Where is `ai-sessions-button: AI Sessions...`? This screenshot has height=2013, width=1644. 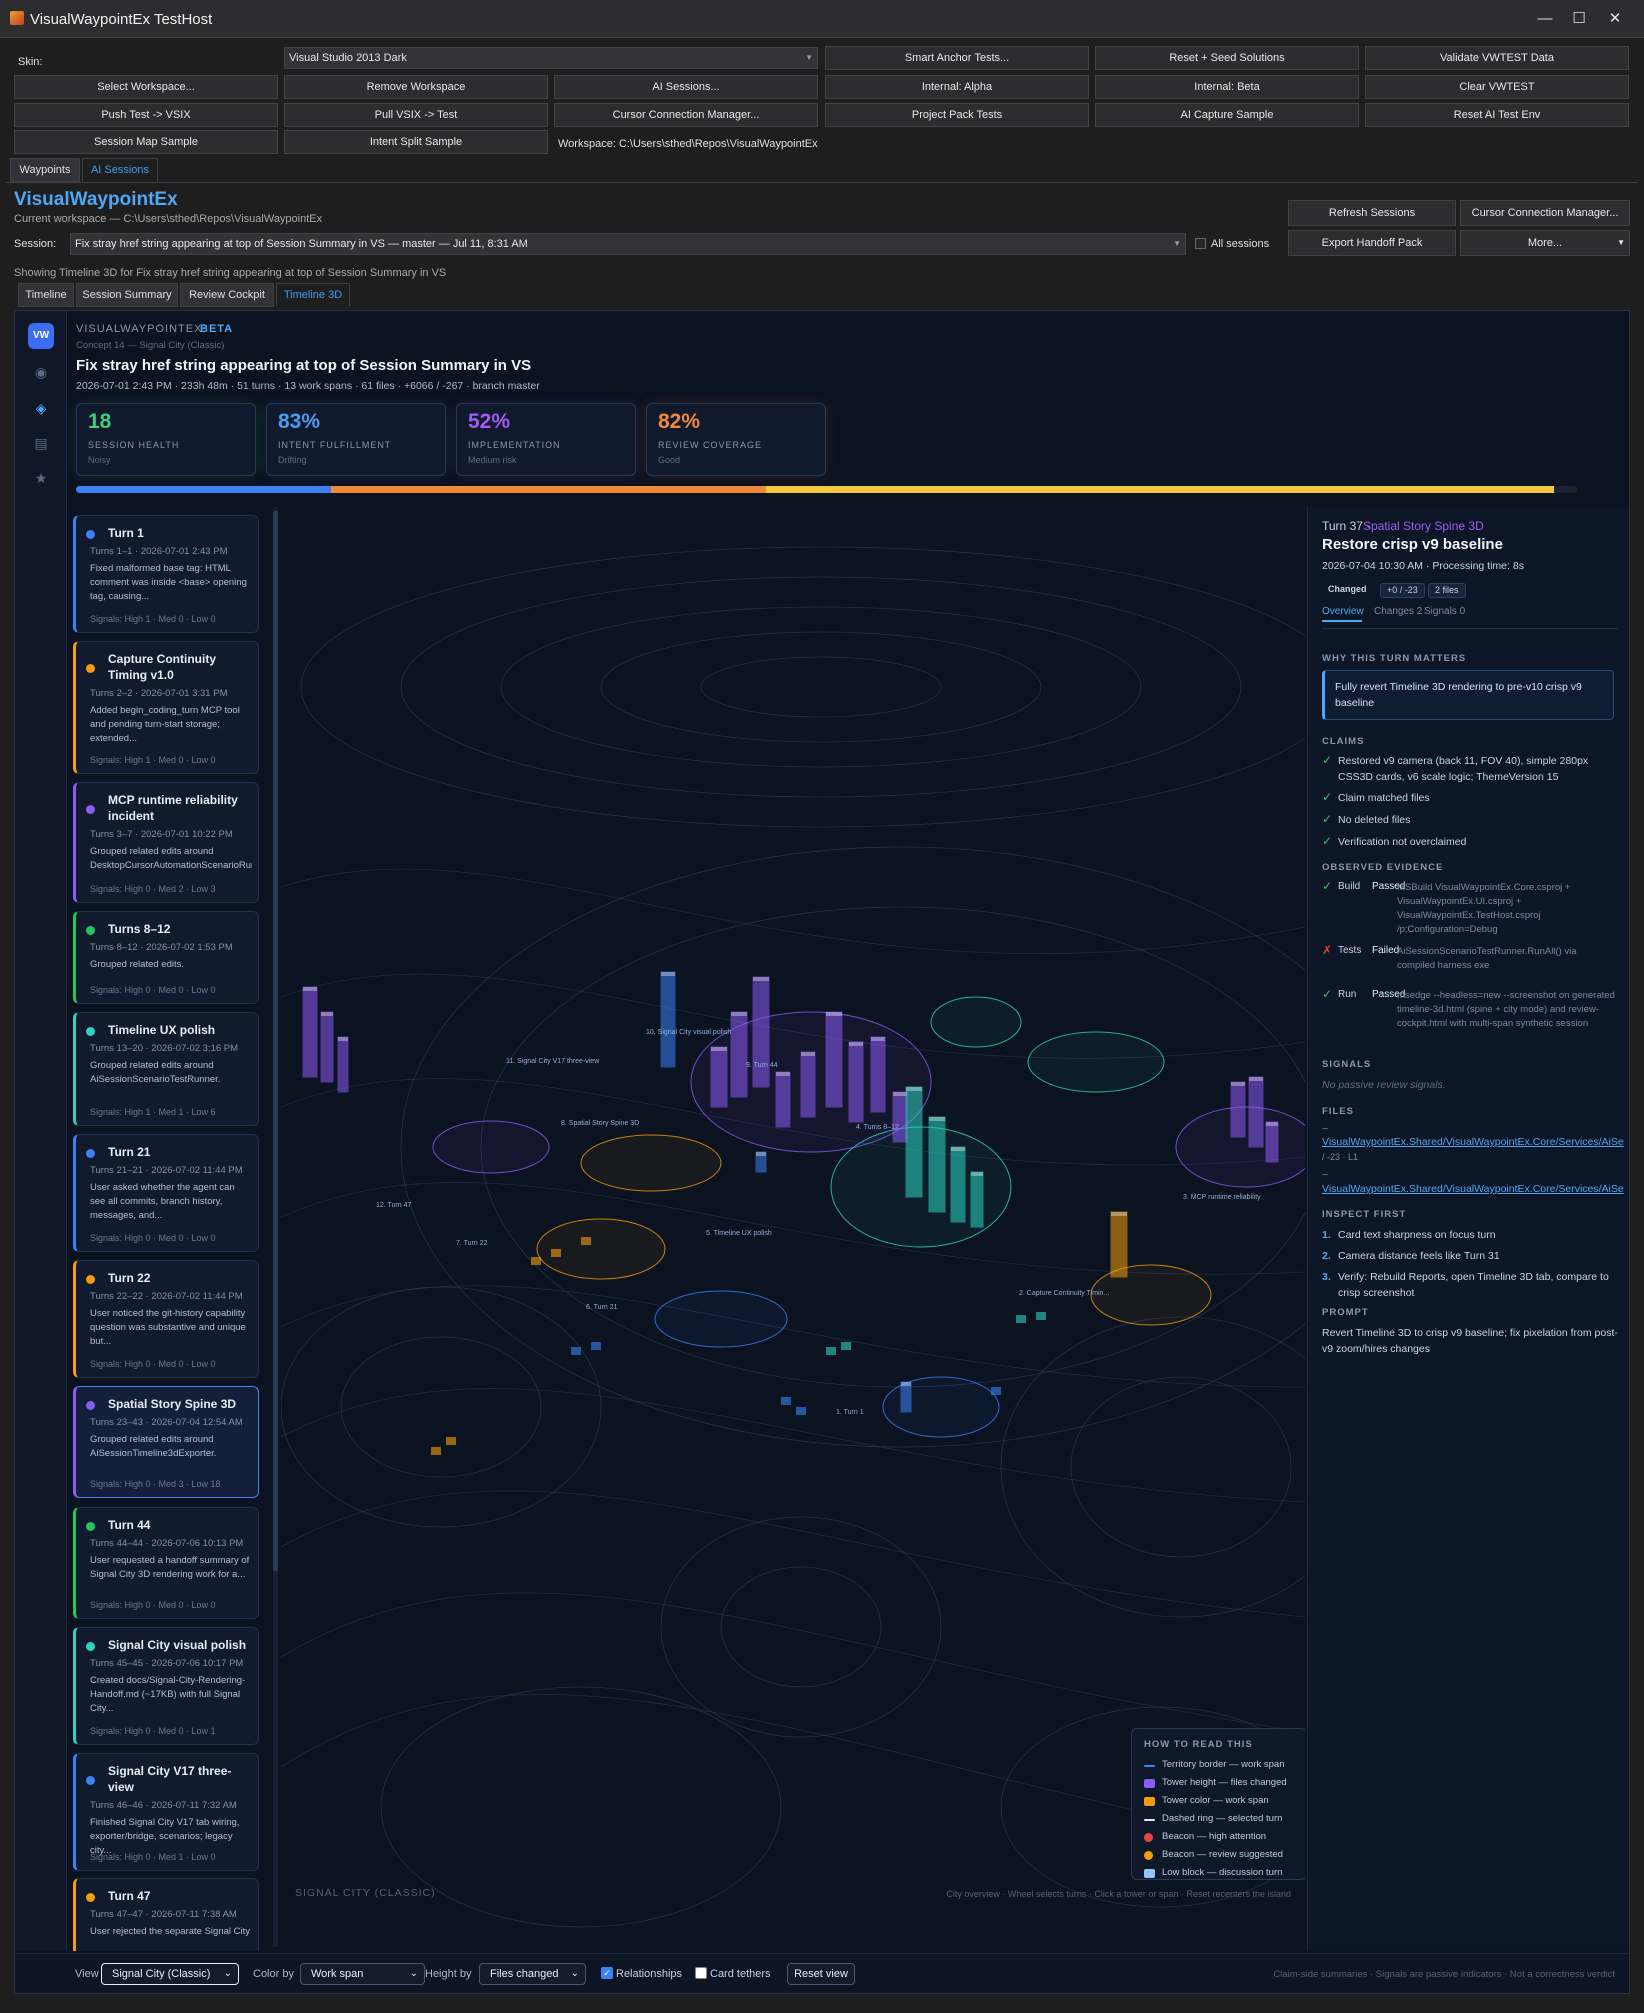 ai-sessions-button: AI Sessions... is located at coordinates (686, 87).